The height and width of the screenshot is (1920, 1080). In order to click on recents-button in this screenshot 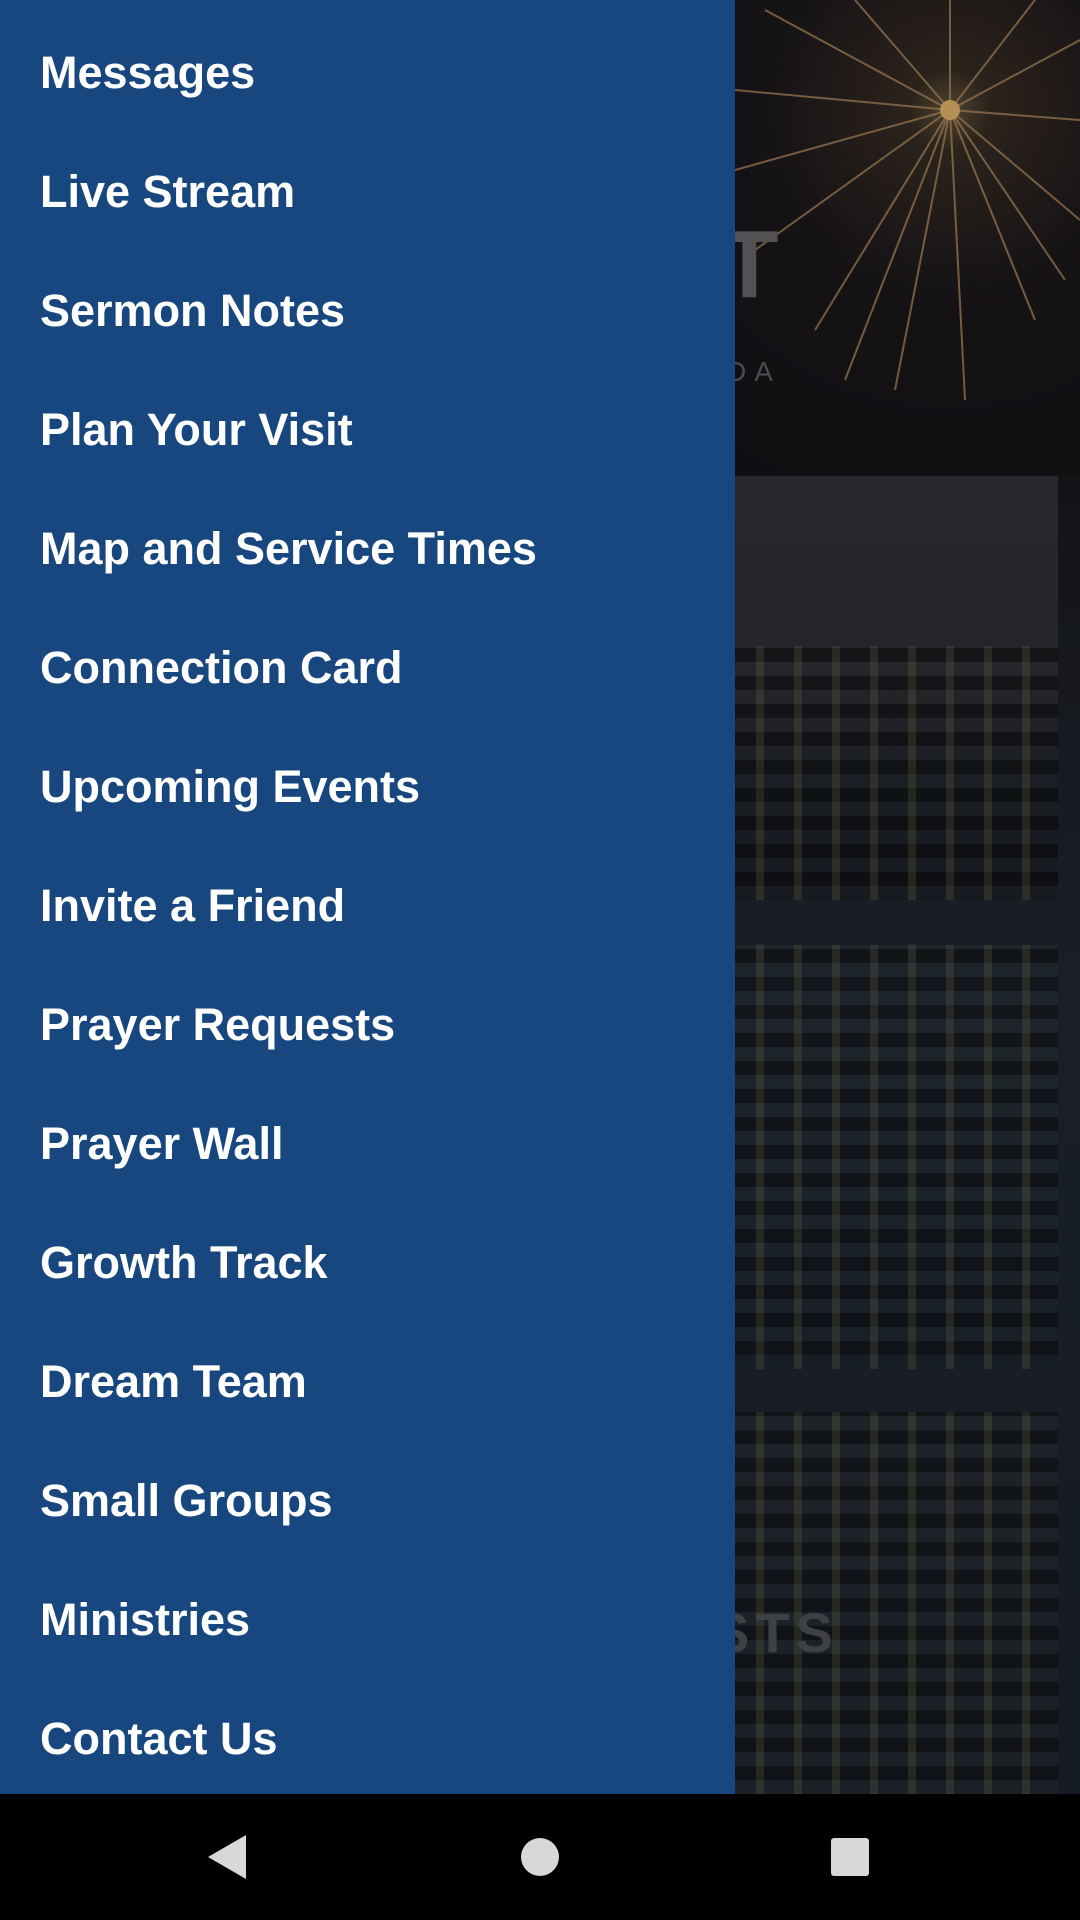, I will do `click(850, 1857)`.